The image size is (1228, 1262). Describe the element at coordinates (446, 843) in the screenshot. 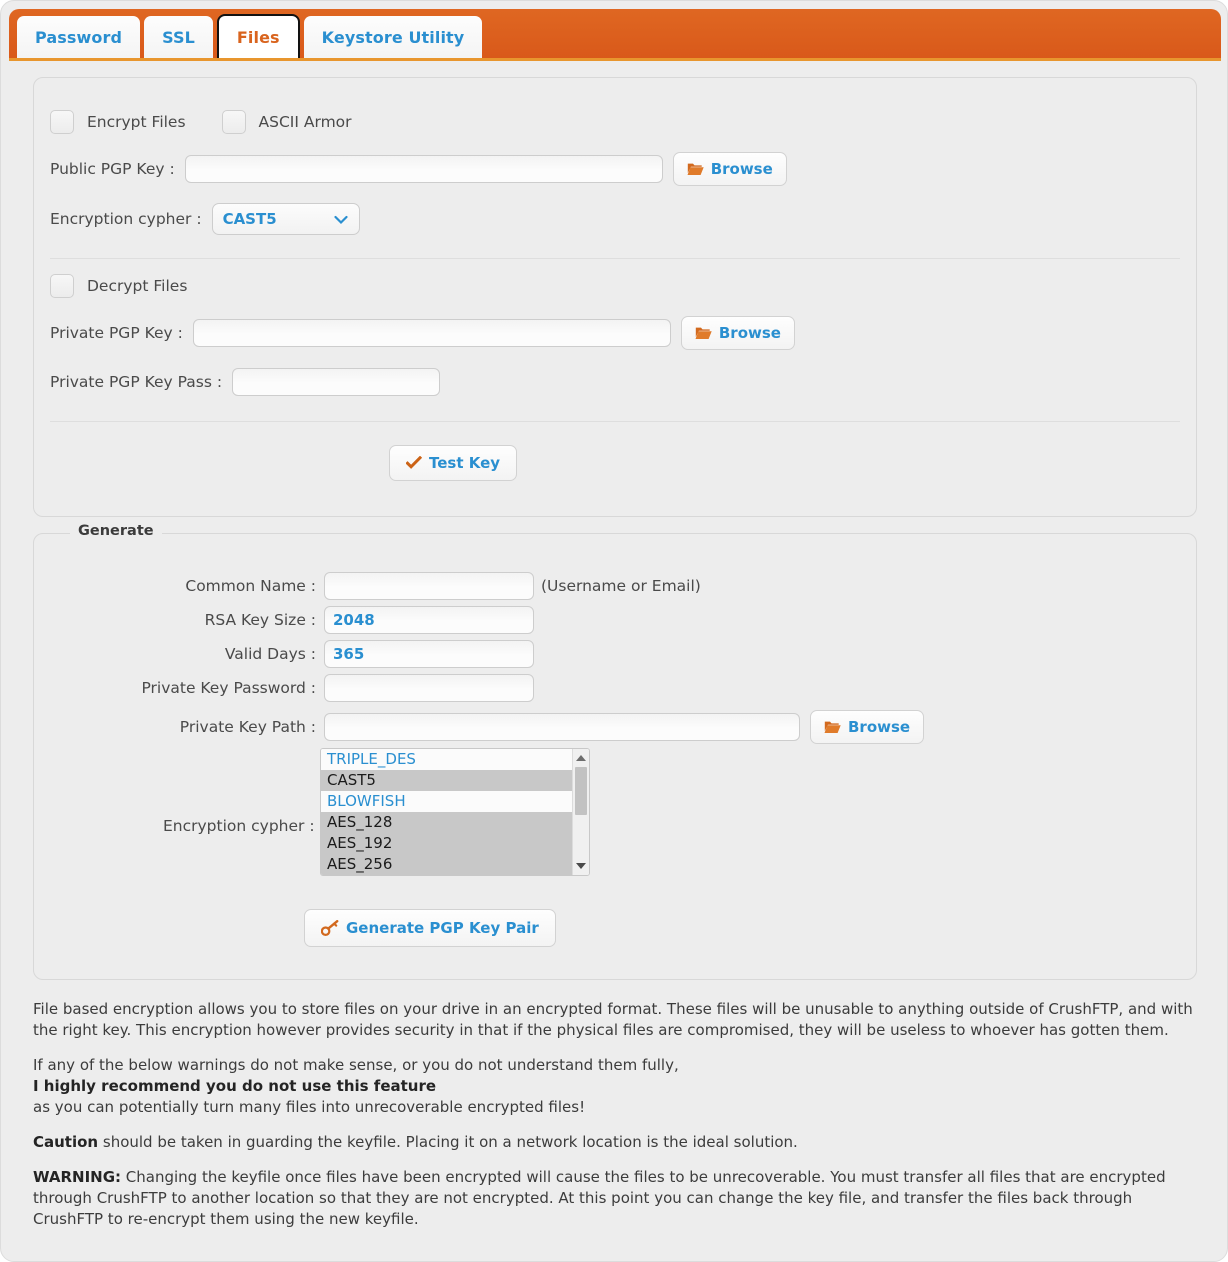

I see `cypher-option: AES_192` at that location.